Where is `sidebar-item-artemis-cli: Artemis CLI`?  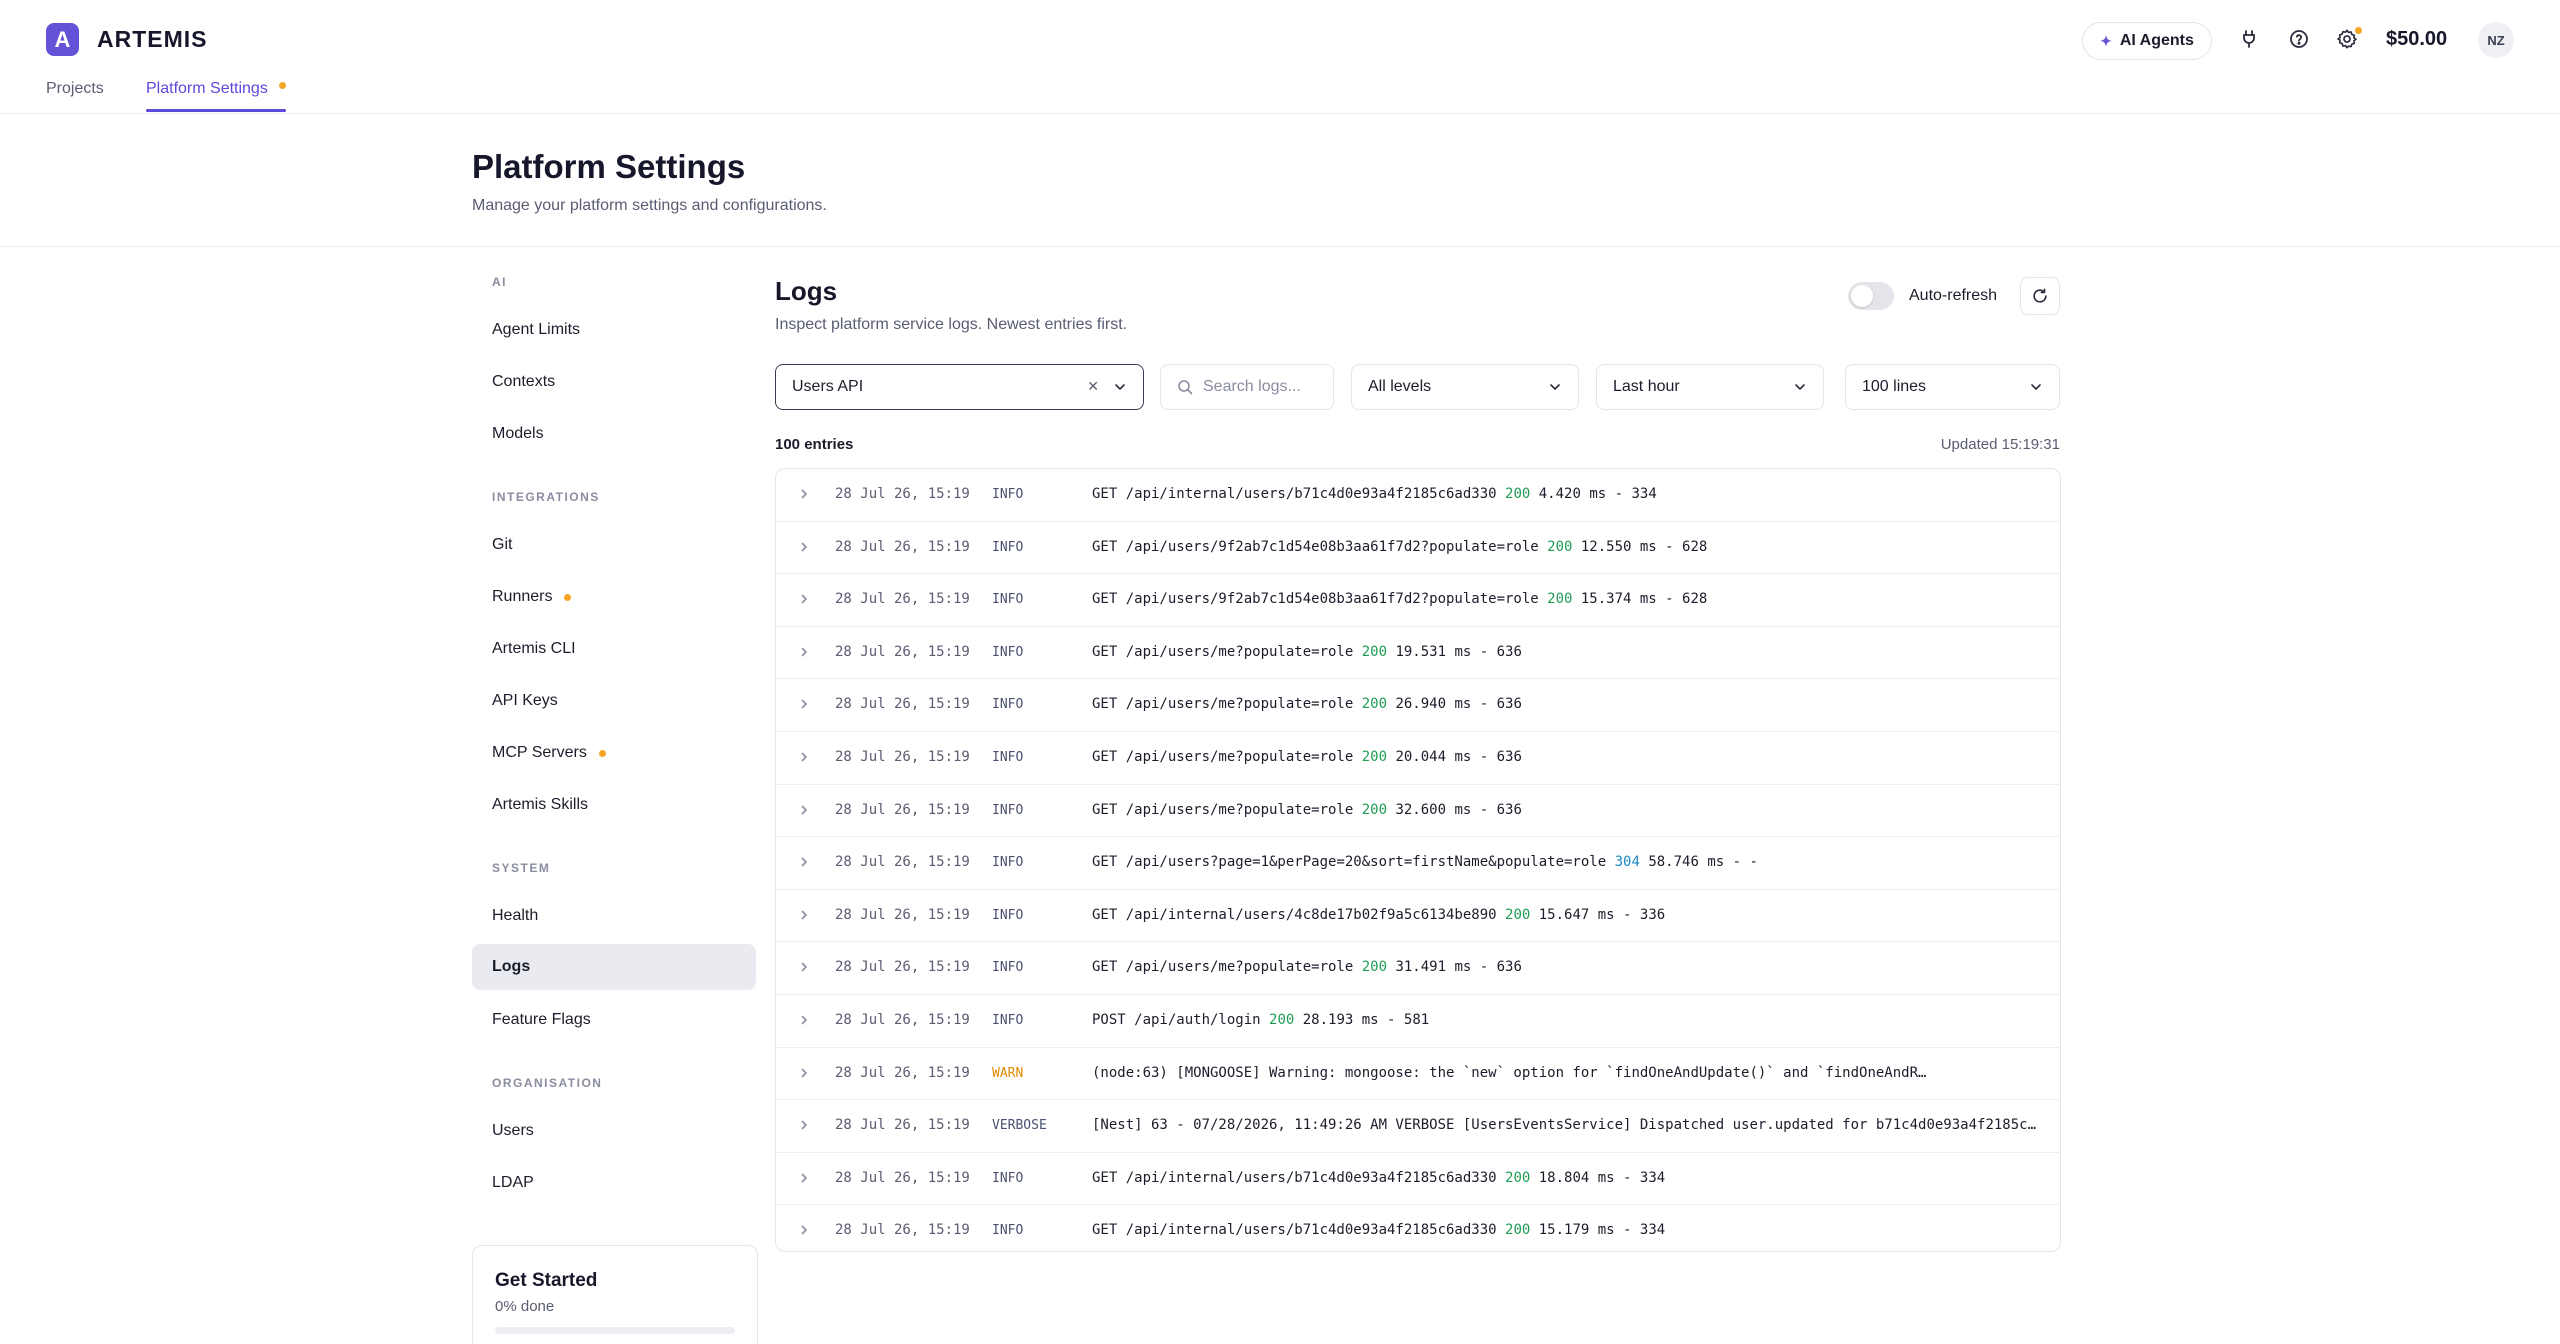 sidebar-item-artemis-cli: Artemis CLI is located at coordinates (614, 649).